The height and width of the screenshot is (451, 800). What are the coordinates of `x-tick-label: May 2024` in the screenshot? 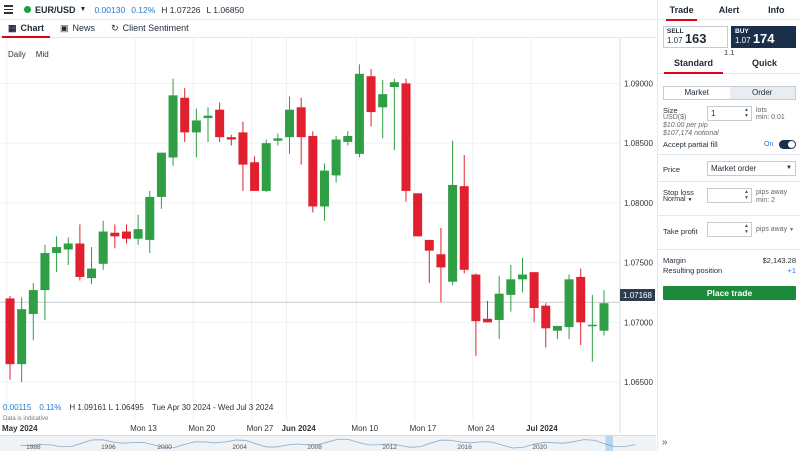 It's located at (20, 428).